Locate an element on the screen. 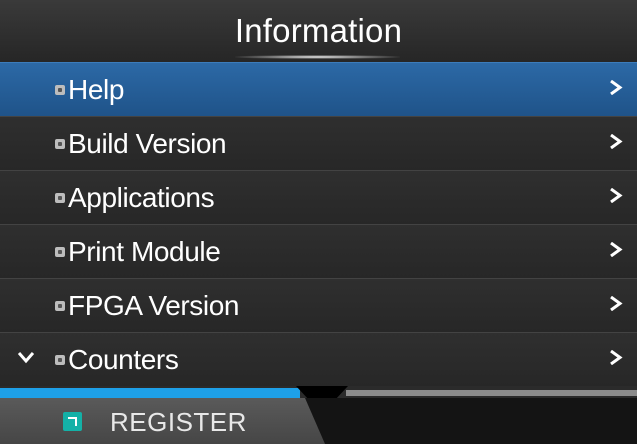  menu-item-applications: Applications is located at coordinates (318, 197).